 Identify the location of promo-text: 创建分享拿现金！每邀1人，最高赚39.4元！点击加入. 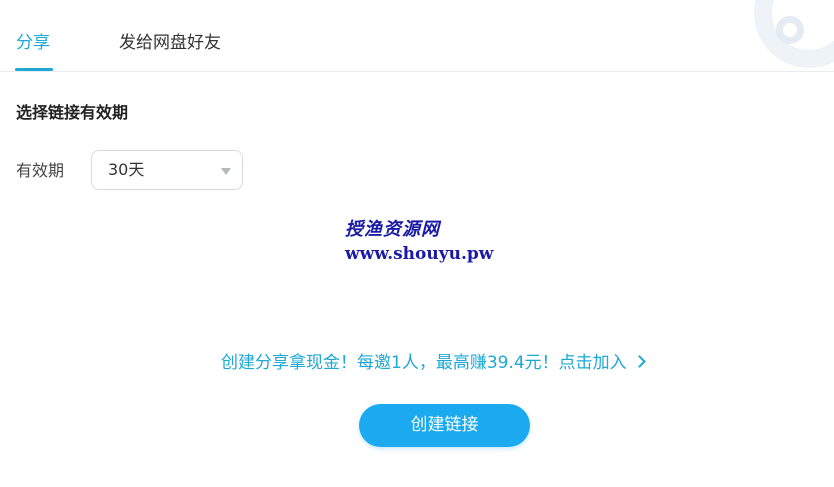
(424, 363).